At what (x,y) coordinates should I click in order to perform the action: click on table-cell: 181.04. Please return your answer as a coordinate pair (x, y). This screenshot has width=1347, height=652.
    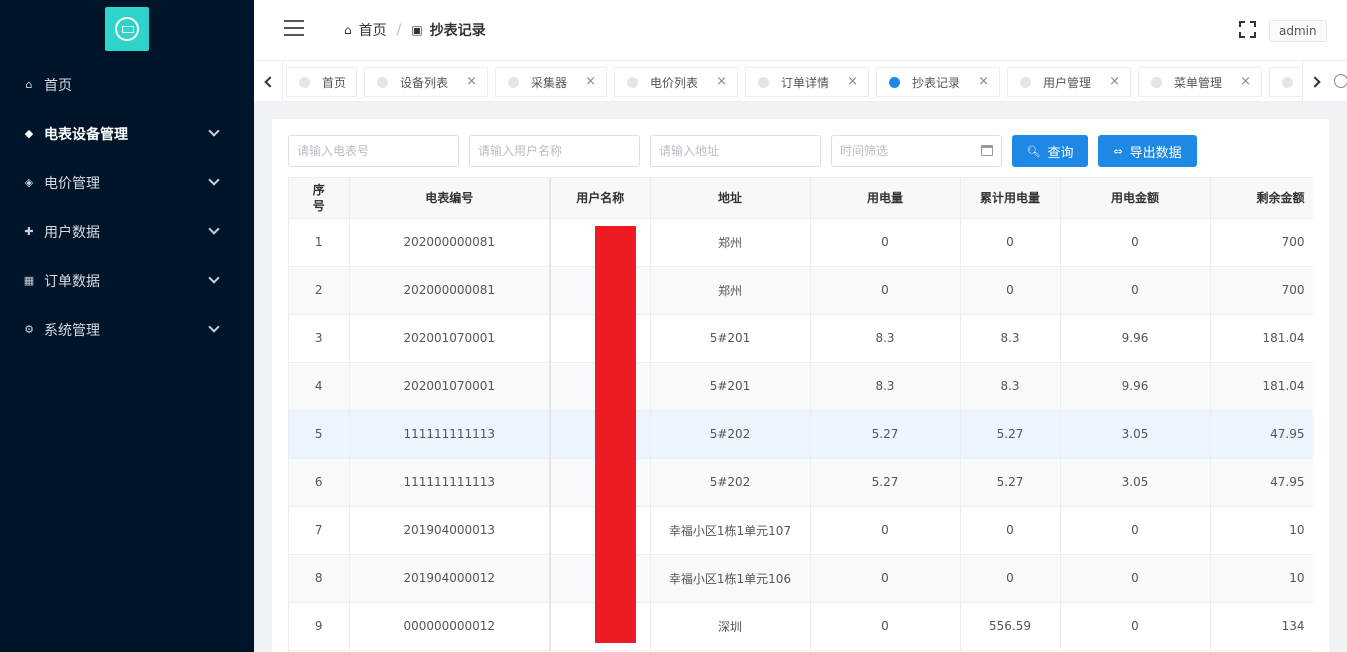
    Looking at the image, I should click on (1261, 386).